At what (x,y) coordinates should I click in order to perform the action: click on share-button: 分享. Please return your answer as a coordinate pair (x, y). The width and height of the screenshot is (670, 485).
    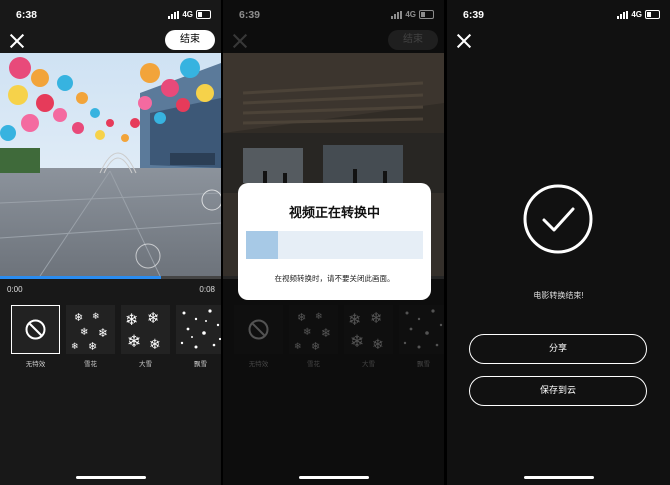
    Looking at the image, I should click on (558, 349).